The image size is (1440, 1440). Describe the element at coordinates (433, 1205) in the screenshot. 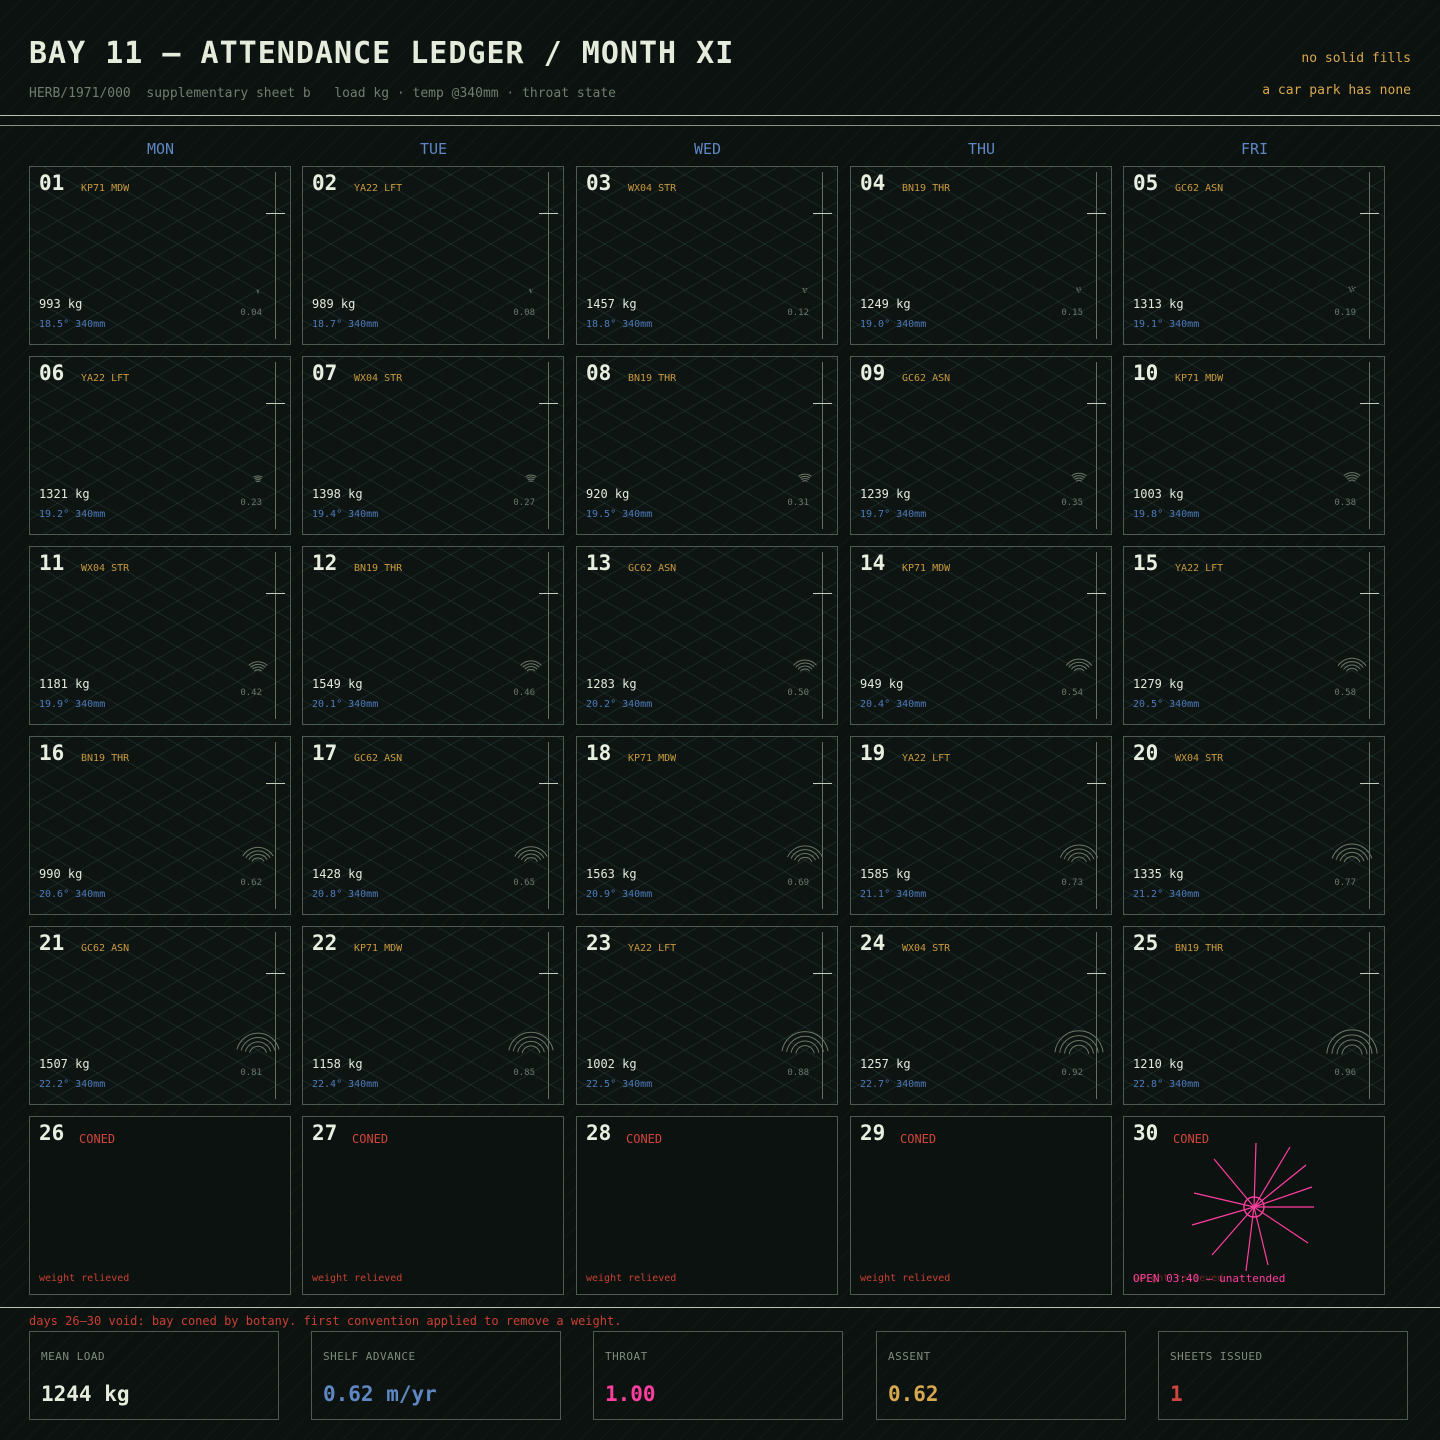

I see `void-day-cell: 27 CONED weight relieved` at that location.